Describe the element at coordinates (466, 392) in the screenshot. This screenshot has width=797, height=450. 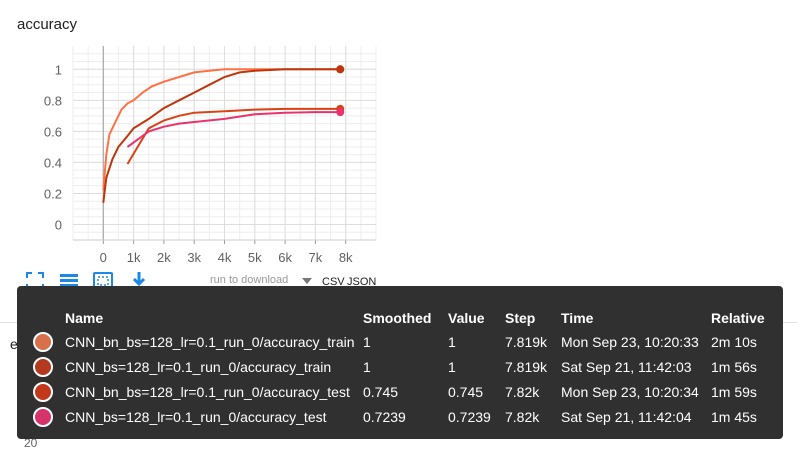
I see `raw-value: 0.745` at that location.